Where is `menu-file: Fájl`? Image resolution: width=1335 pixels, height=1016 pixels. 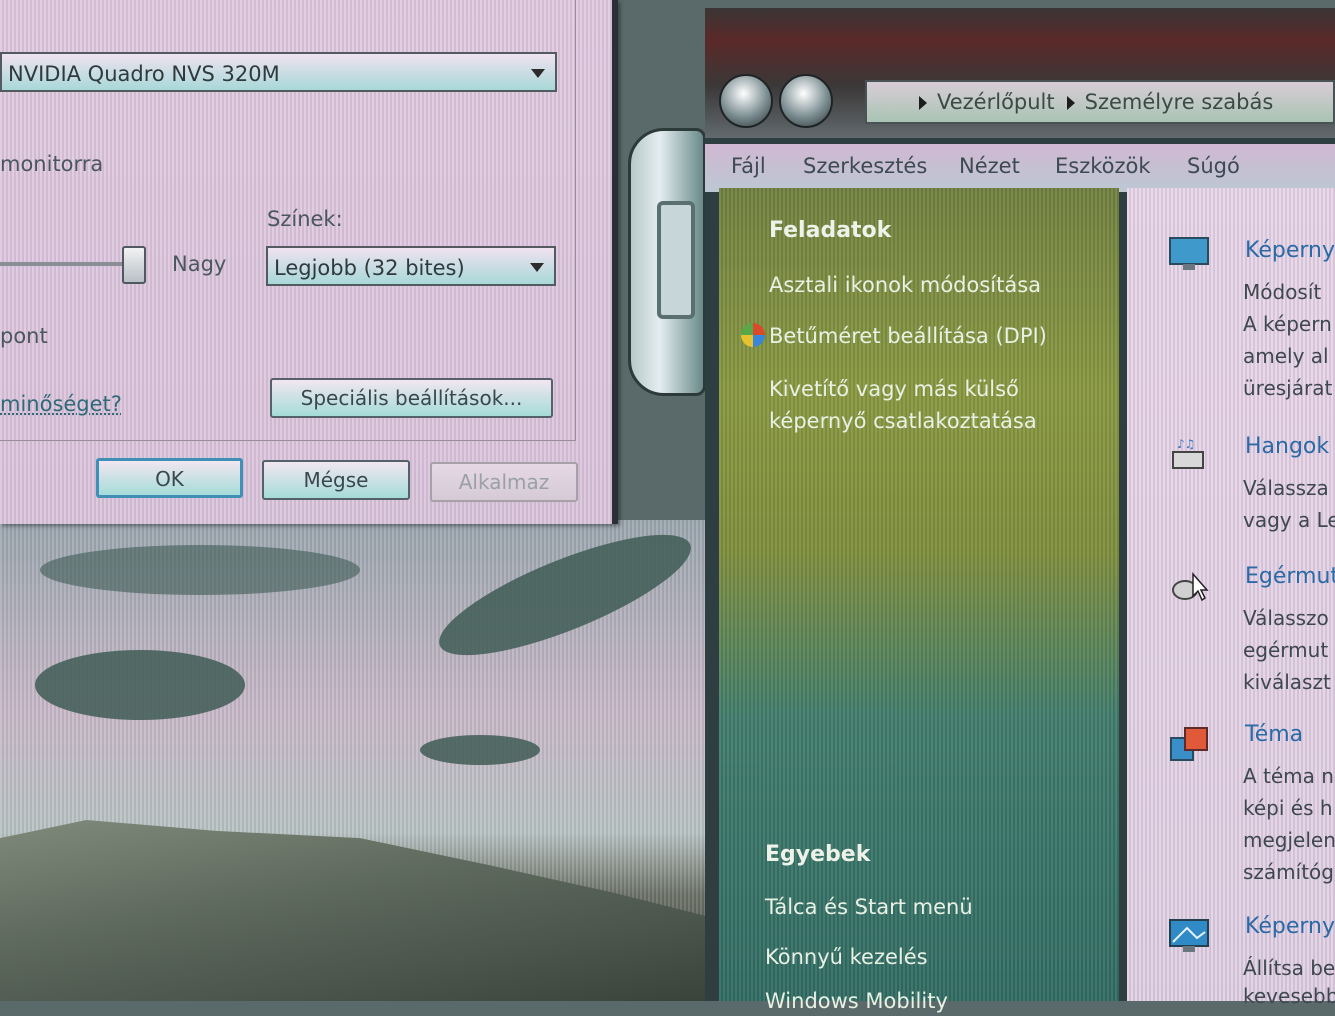
menu-file: Fájl is located at coordinates (748, 166).